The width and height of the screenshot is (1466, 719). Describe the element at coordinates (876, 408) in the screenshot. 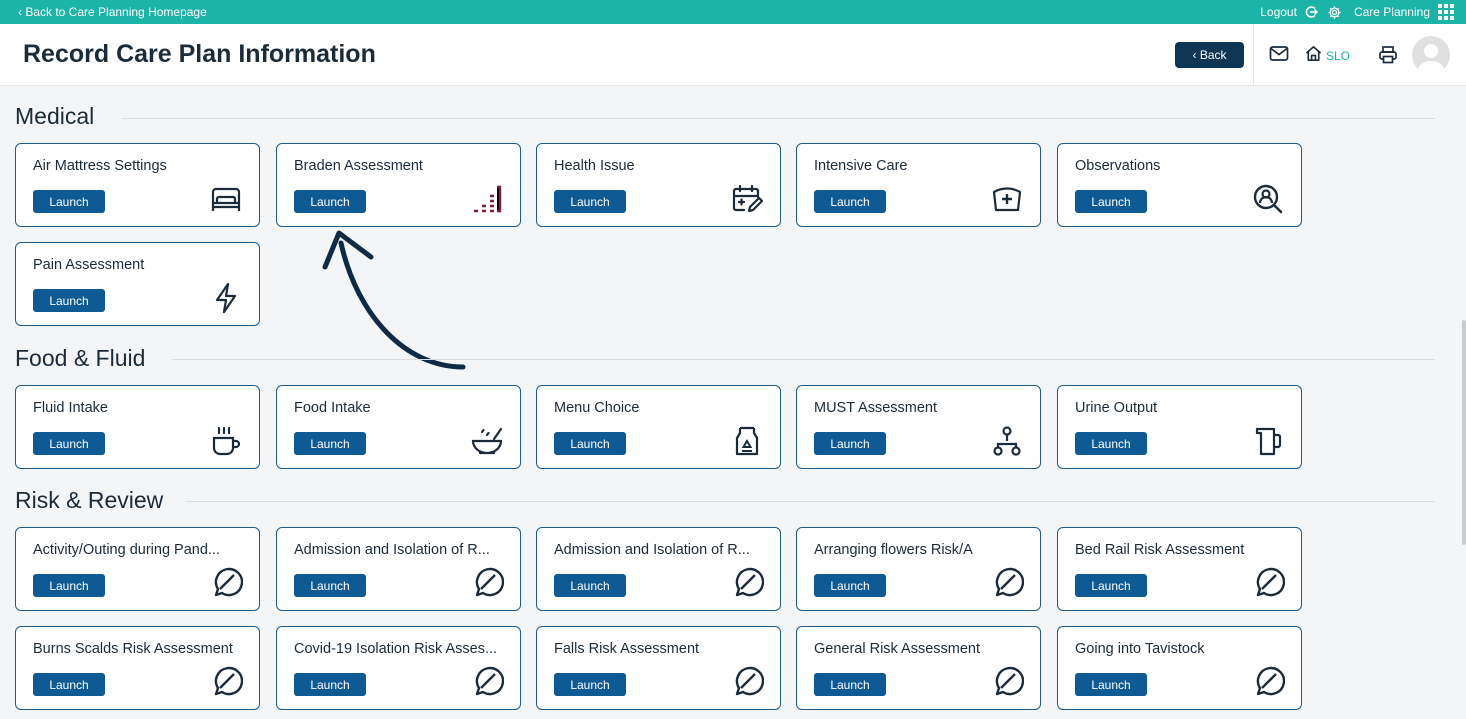

I see `card-title: MUST Assessment` at that location.